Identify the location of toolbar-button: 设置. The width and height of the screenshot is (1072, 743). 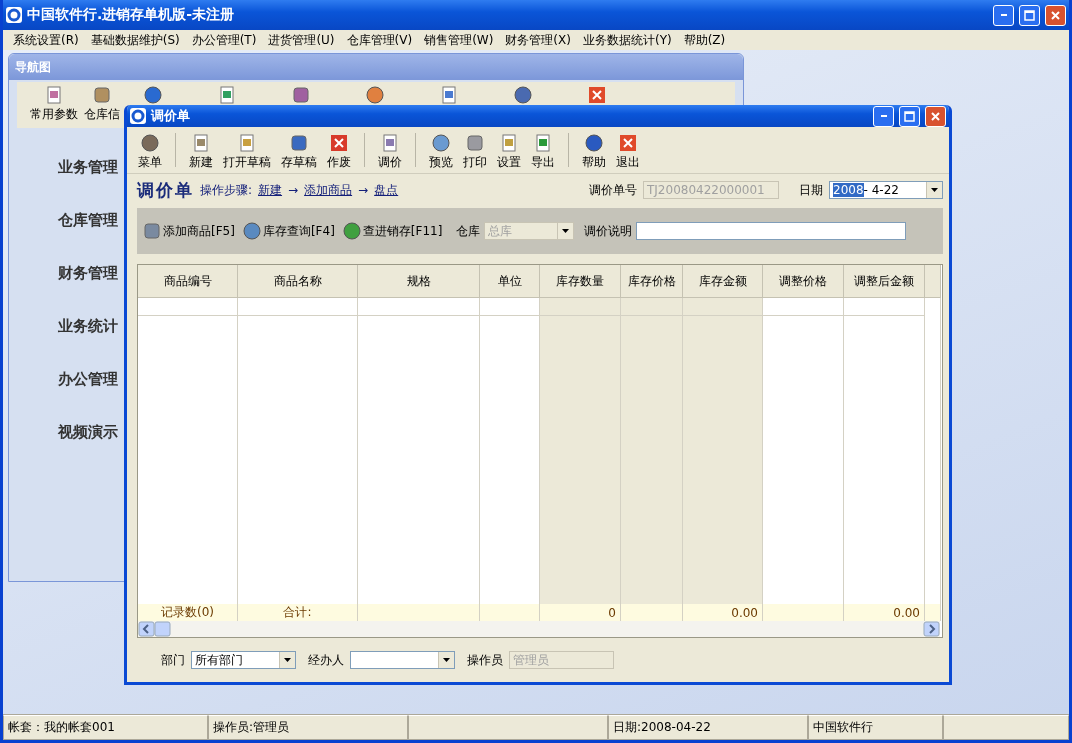
(509, 150).